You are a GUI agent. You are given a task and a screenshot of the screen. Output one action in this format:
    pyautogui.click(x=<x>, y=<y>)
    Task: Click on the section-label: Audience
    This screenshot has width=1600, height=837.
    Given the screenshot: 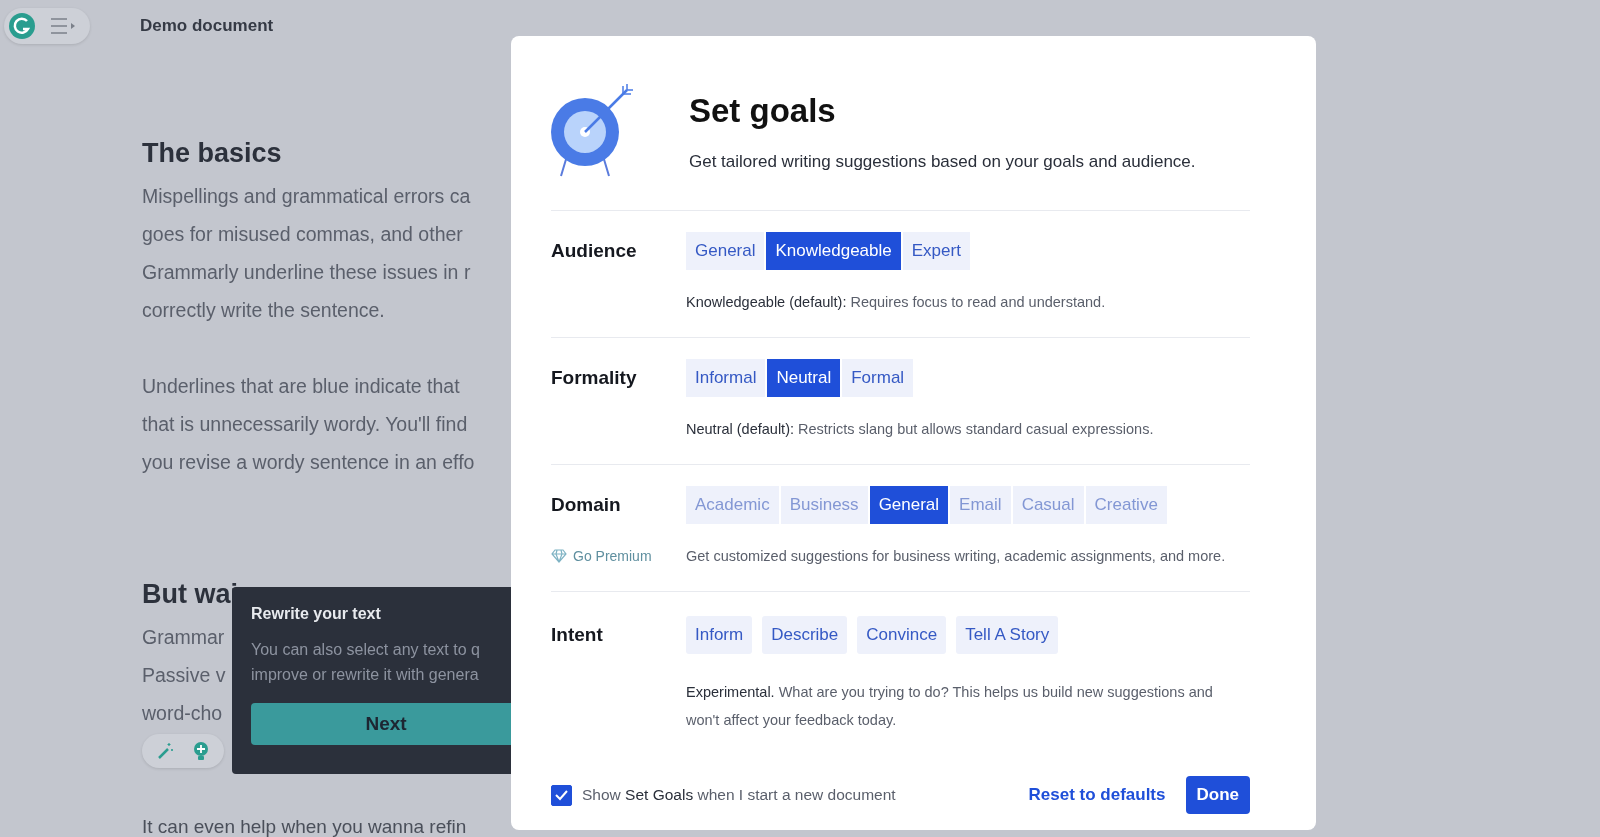 What is the action you would take?
    pyautogui.click(x=594, y=251)
    